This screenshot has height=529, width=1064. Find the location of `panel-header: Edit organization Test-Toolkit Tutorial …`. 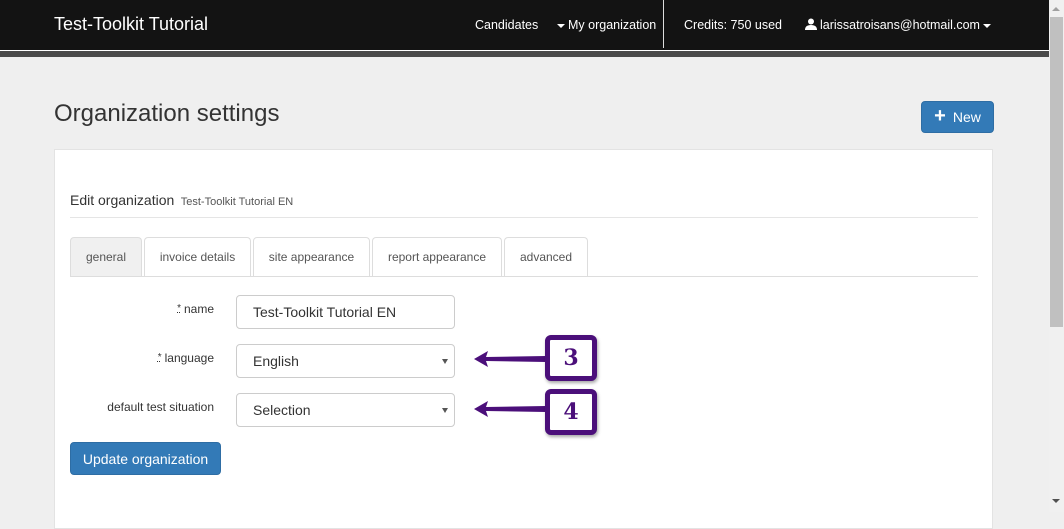

panel-header: Edit organization Test-Toolkit Tutorial … is located at coordinates (524, 205).